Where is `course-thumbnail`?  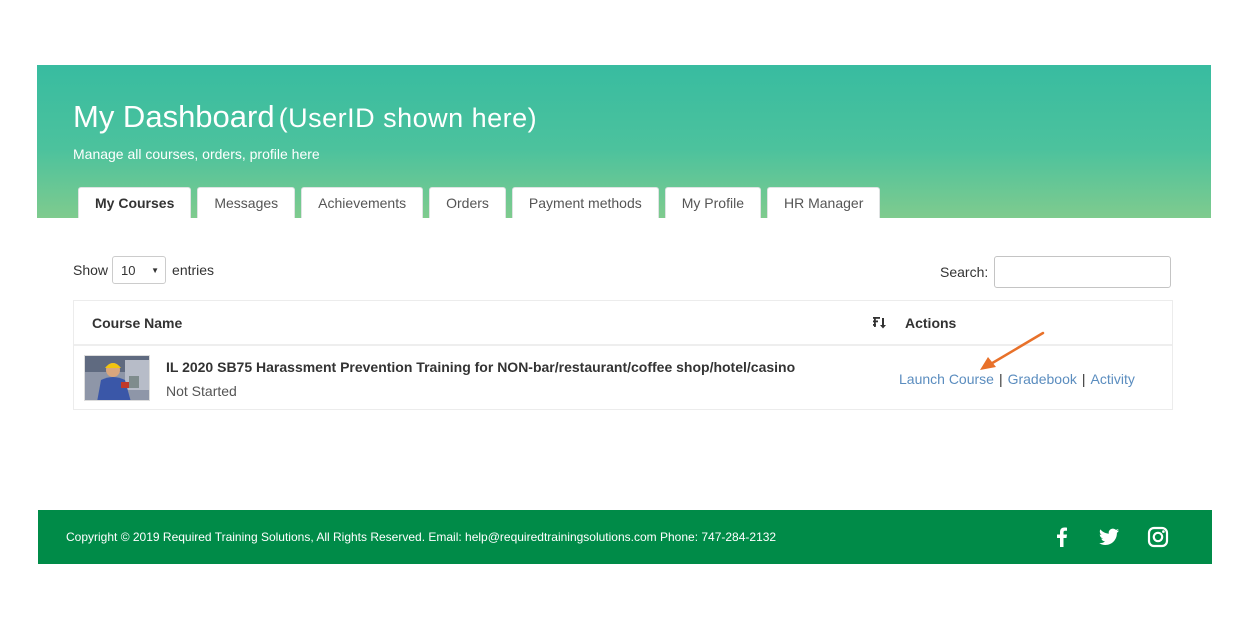
course-thumbnail is located at coordinates (117, 378).